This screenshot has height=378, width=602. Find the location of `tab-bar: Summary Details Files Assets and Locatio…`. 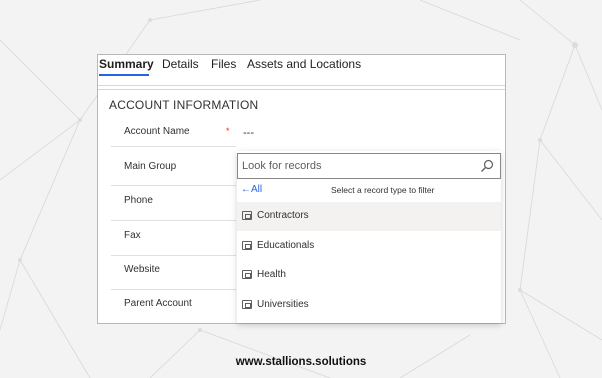

tab-bar: Summary Details Files Assets and Locatio… is located at coordinates (301, 70).